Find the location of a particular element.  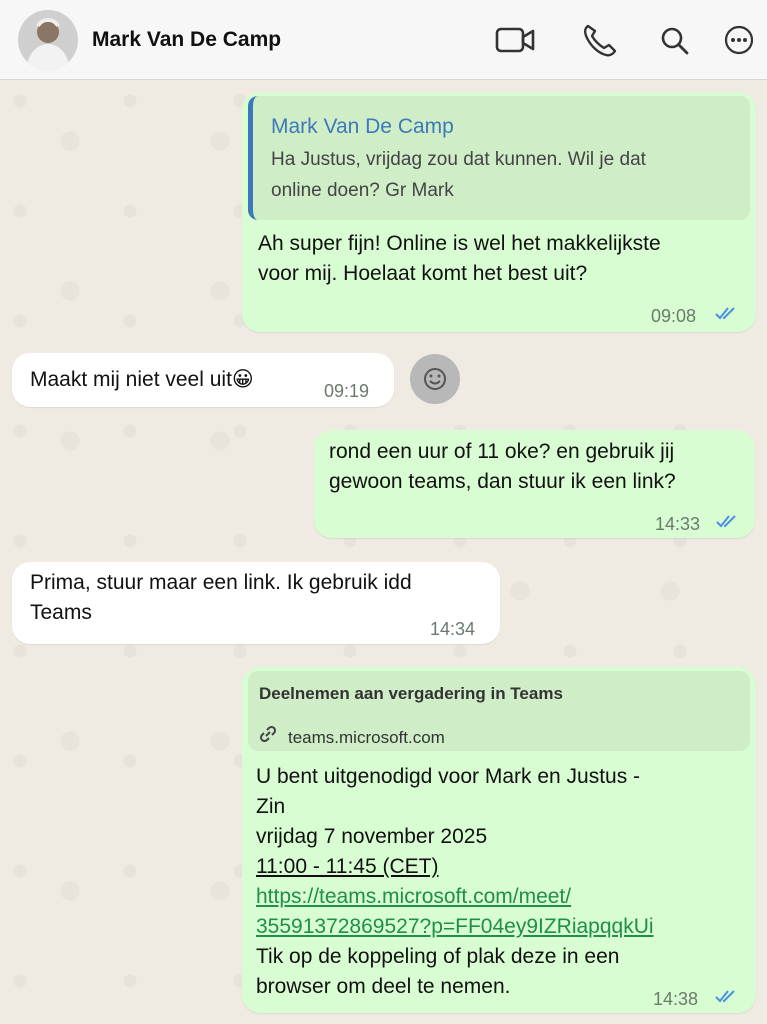

avatar is located at coordinates (48, 40).